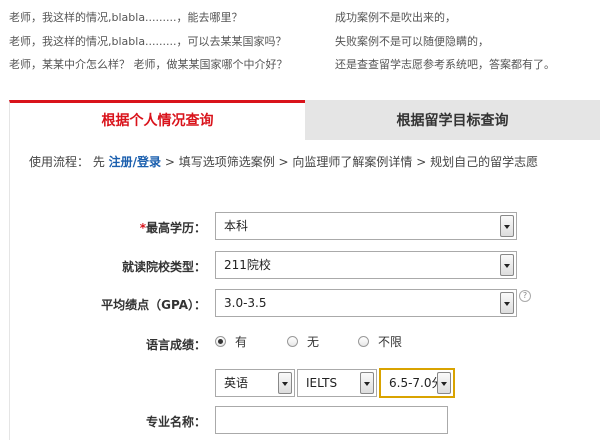  Describe the element at coordinates (366, 303) in the screenshot. I see `gpa-select: 3.0-3.5` at that location.